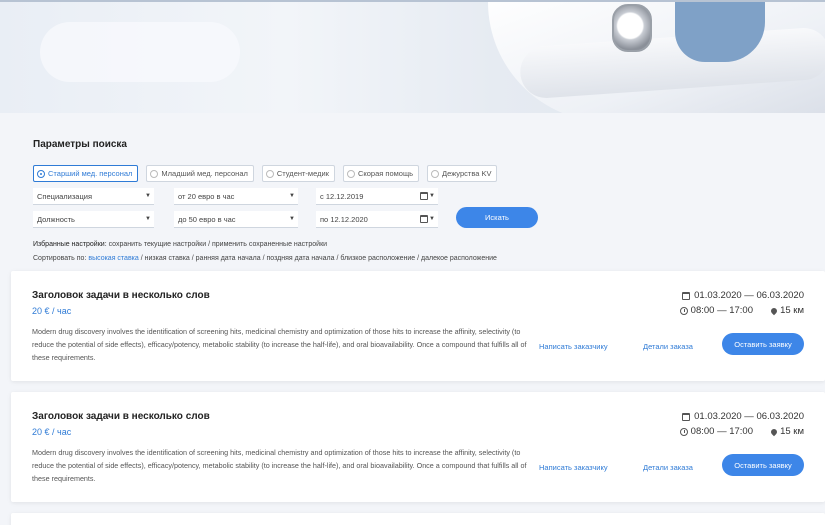  What do you see at coordinates (86, 173) in the screenshot?
I see `chip-senior-staff: Старший мед. персонал` at bounding box center [86, 173].